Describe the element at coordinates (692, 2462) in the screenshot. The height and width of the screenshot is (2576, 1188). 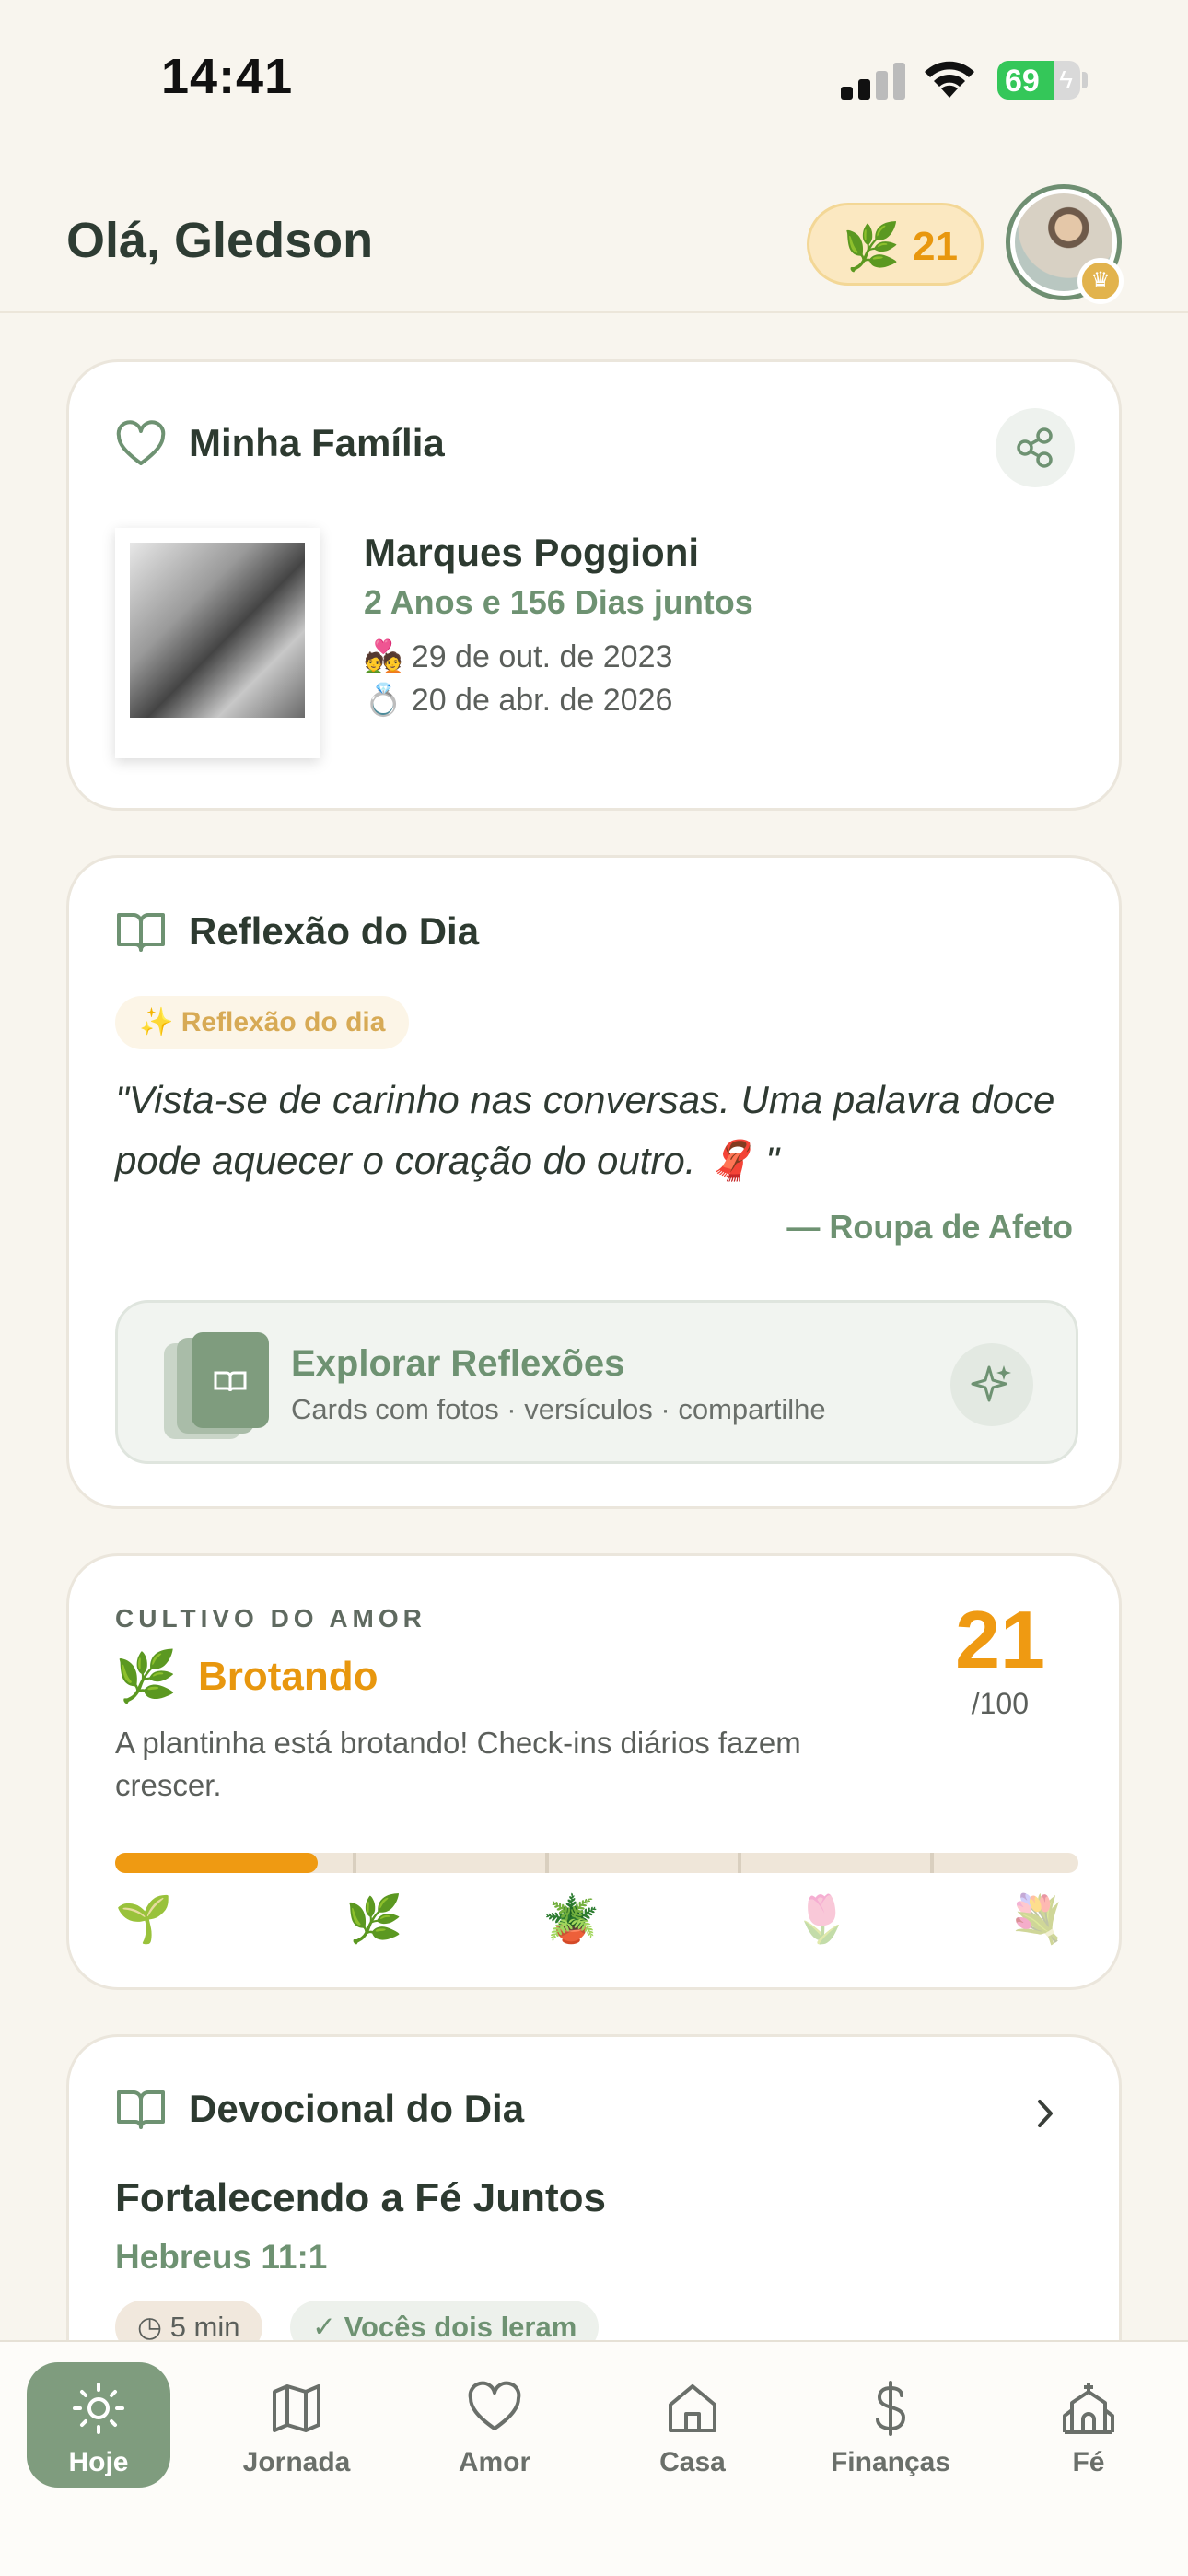
I see `tab-label: Casa` at that location.